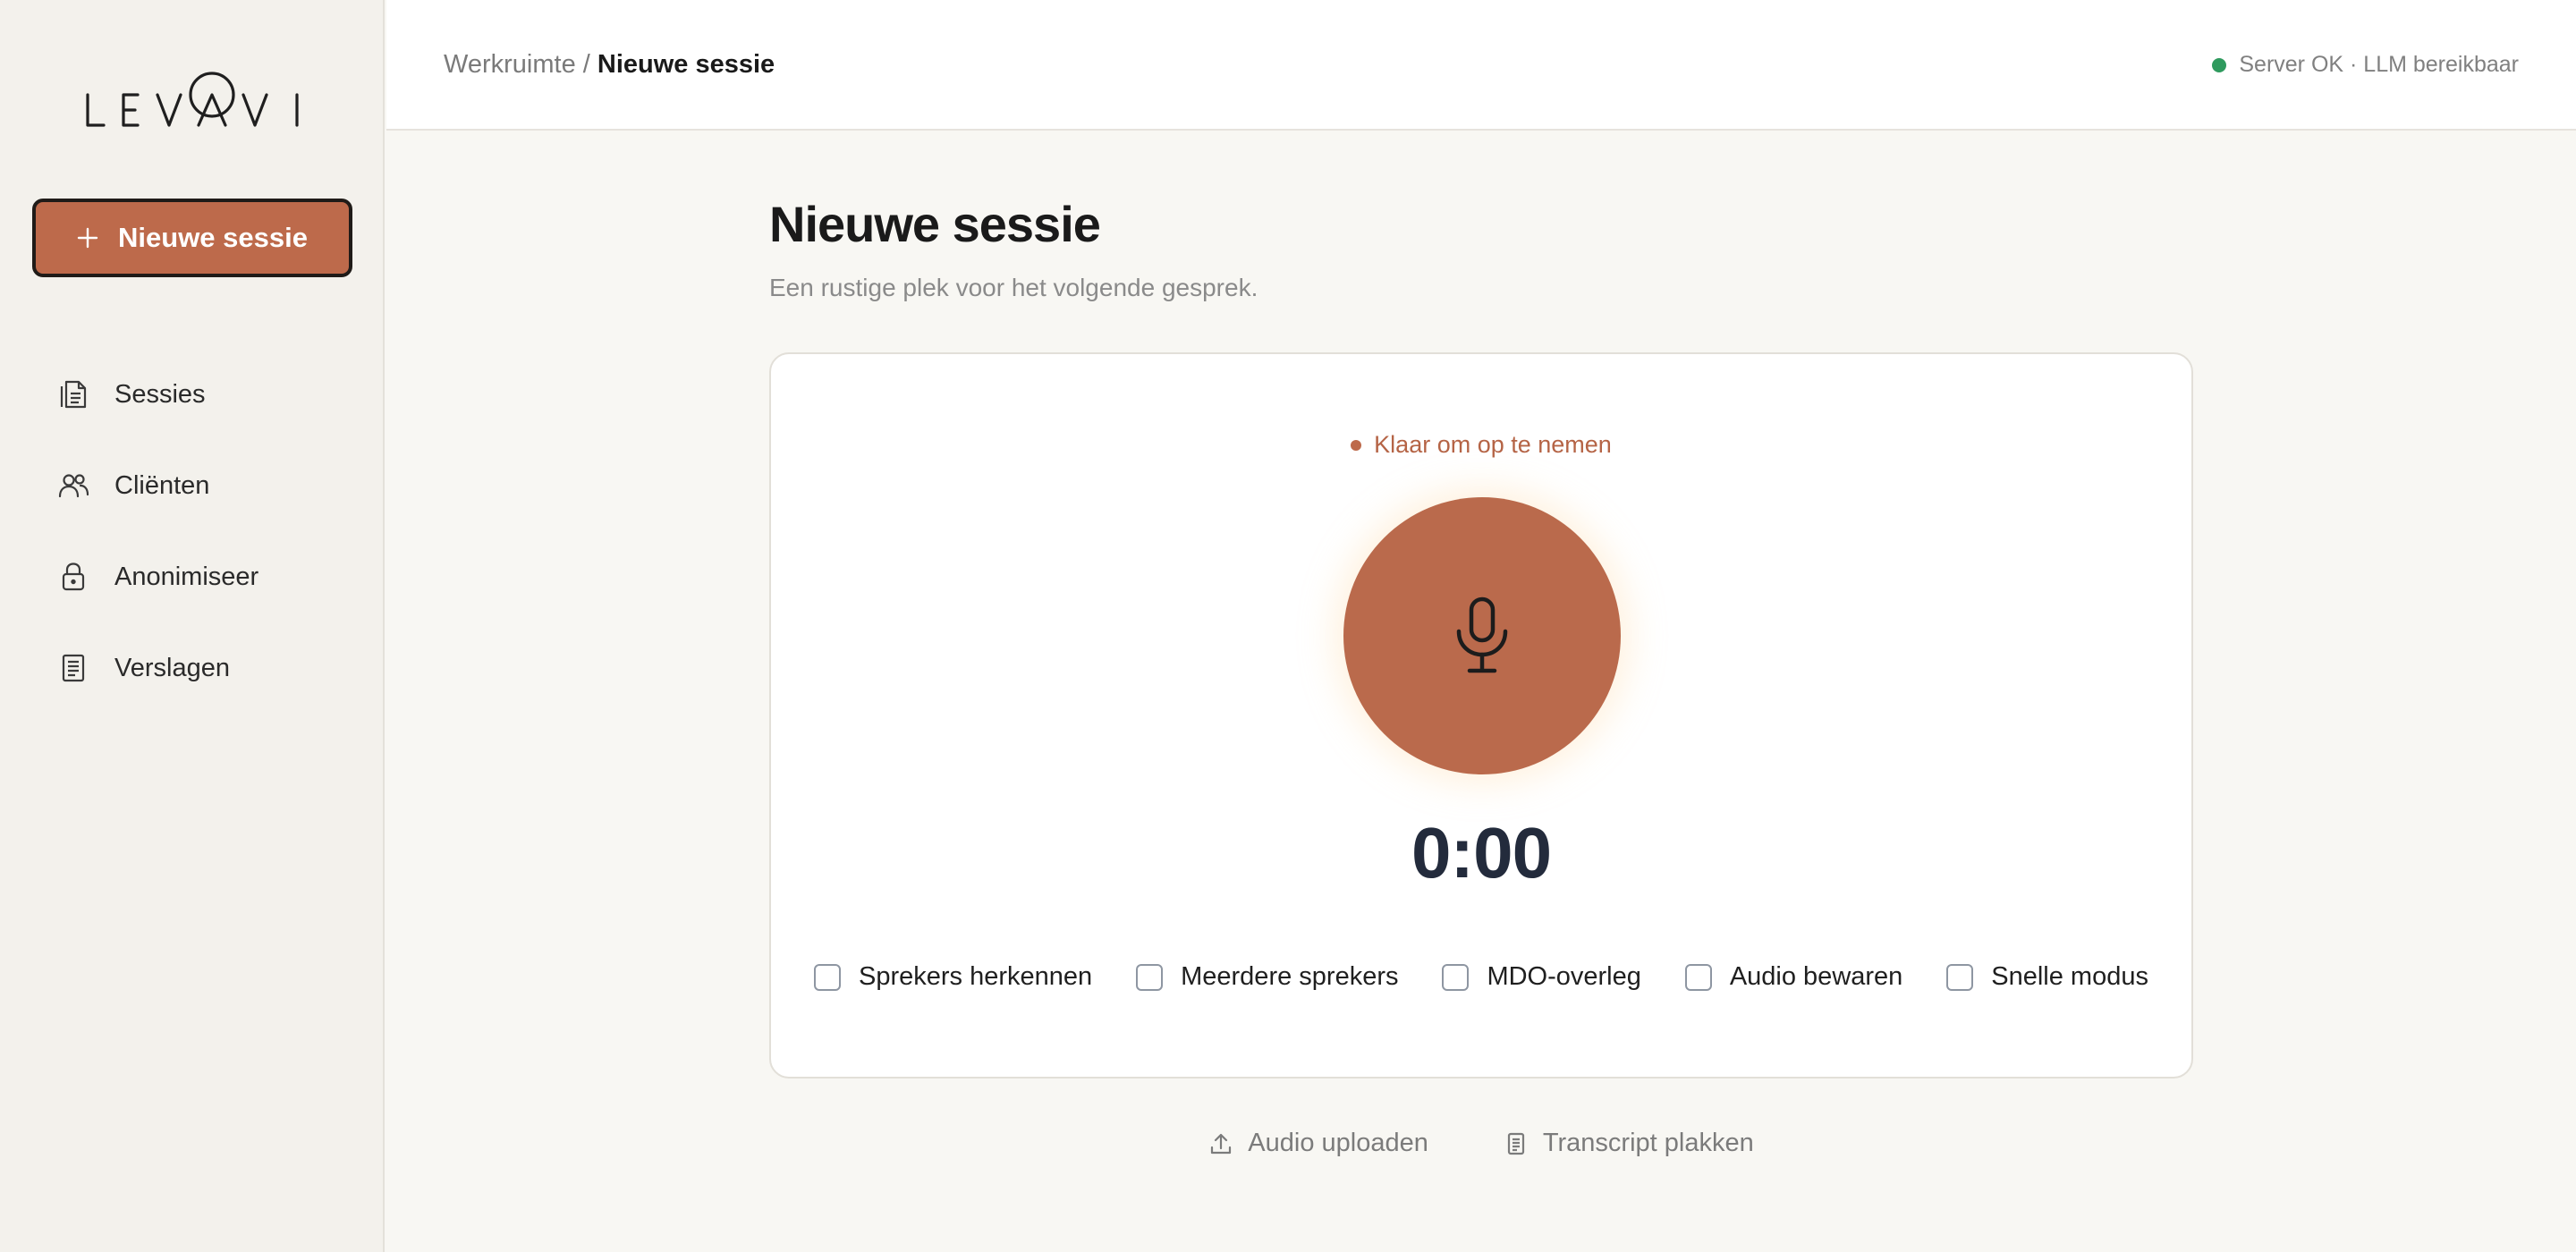 The image size is (2576, 1252). What do you see at coordinates (935, 224) in the screenshot?
I see `page-title: Nieuwe sessie` at bounding box center [935, 224].